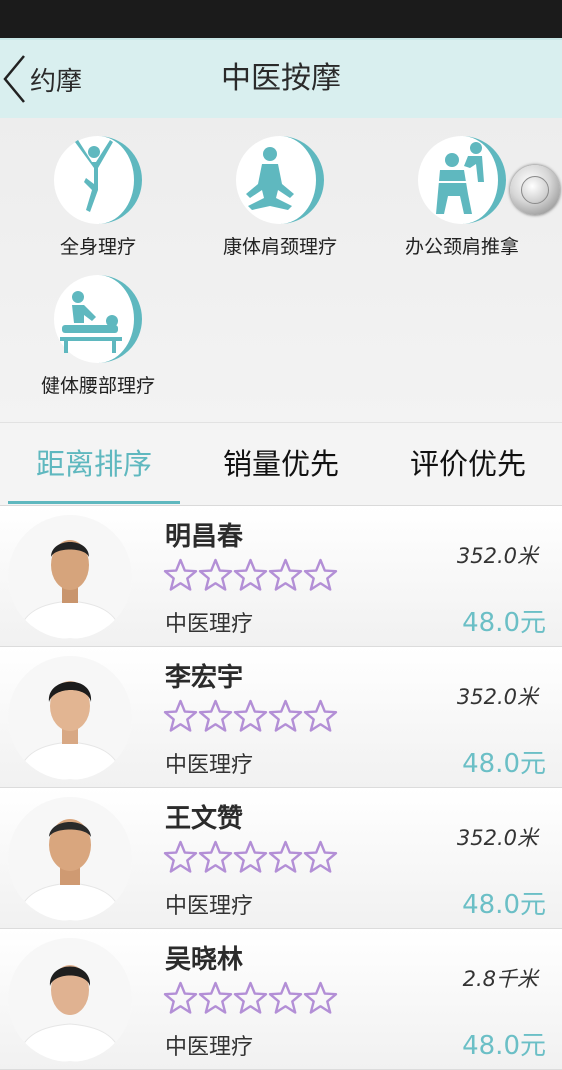 The image size is (562, 1070). I want to click on back-button: 约摩, so click(41, 79).